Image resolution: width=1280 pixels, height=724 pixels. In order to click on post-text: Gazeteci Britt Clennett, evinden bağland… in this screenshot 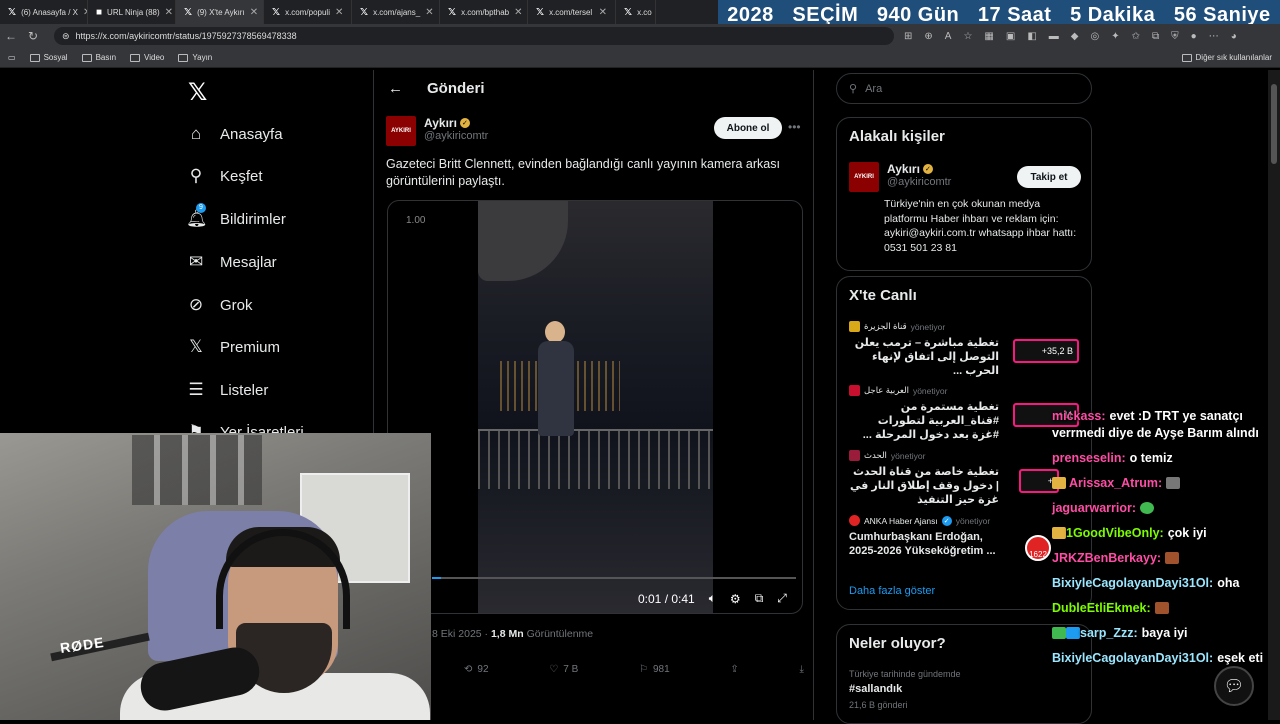, I will do `click(583, 172)`.